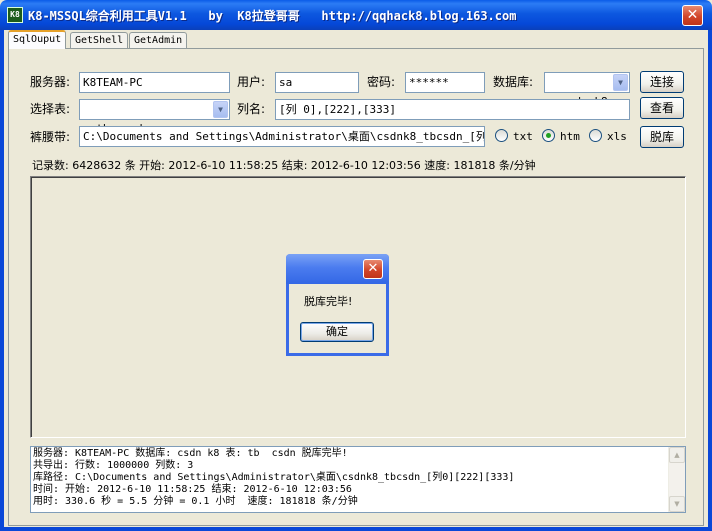 This screenshot has width=712, height=531. What do you see at coordinates (50, 109) in the screenshot?
I see `table-label: 选择表:` at bounding box center [50, 109].